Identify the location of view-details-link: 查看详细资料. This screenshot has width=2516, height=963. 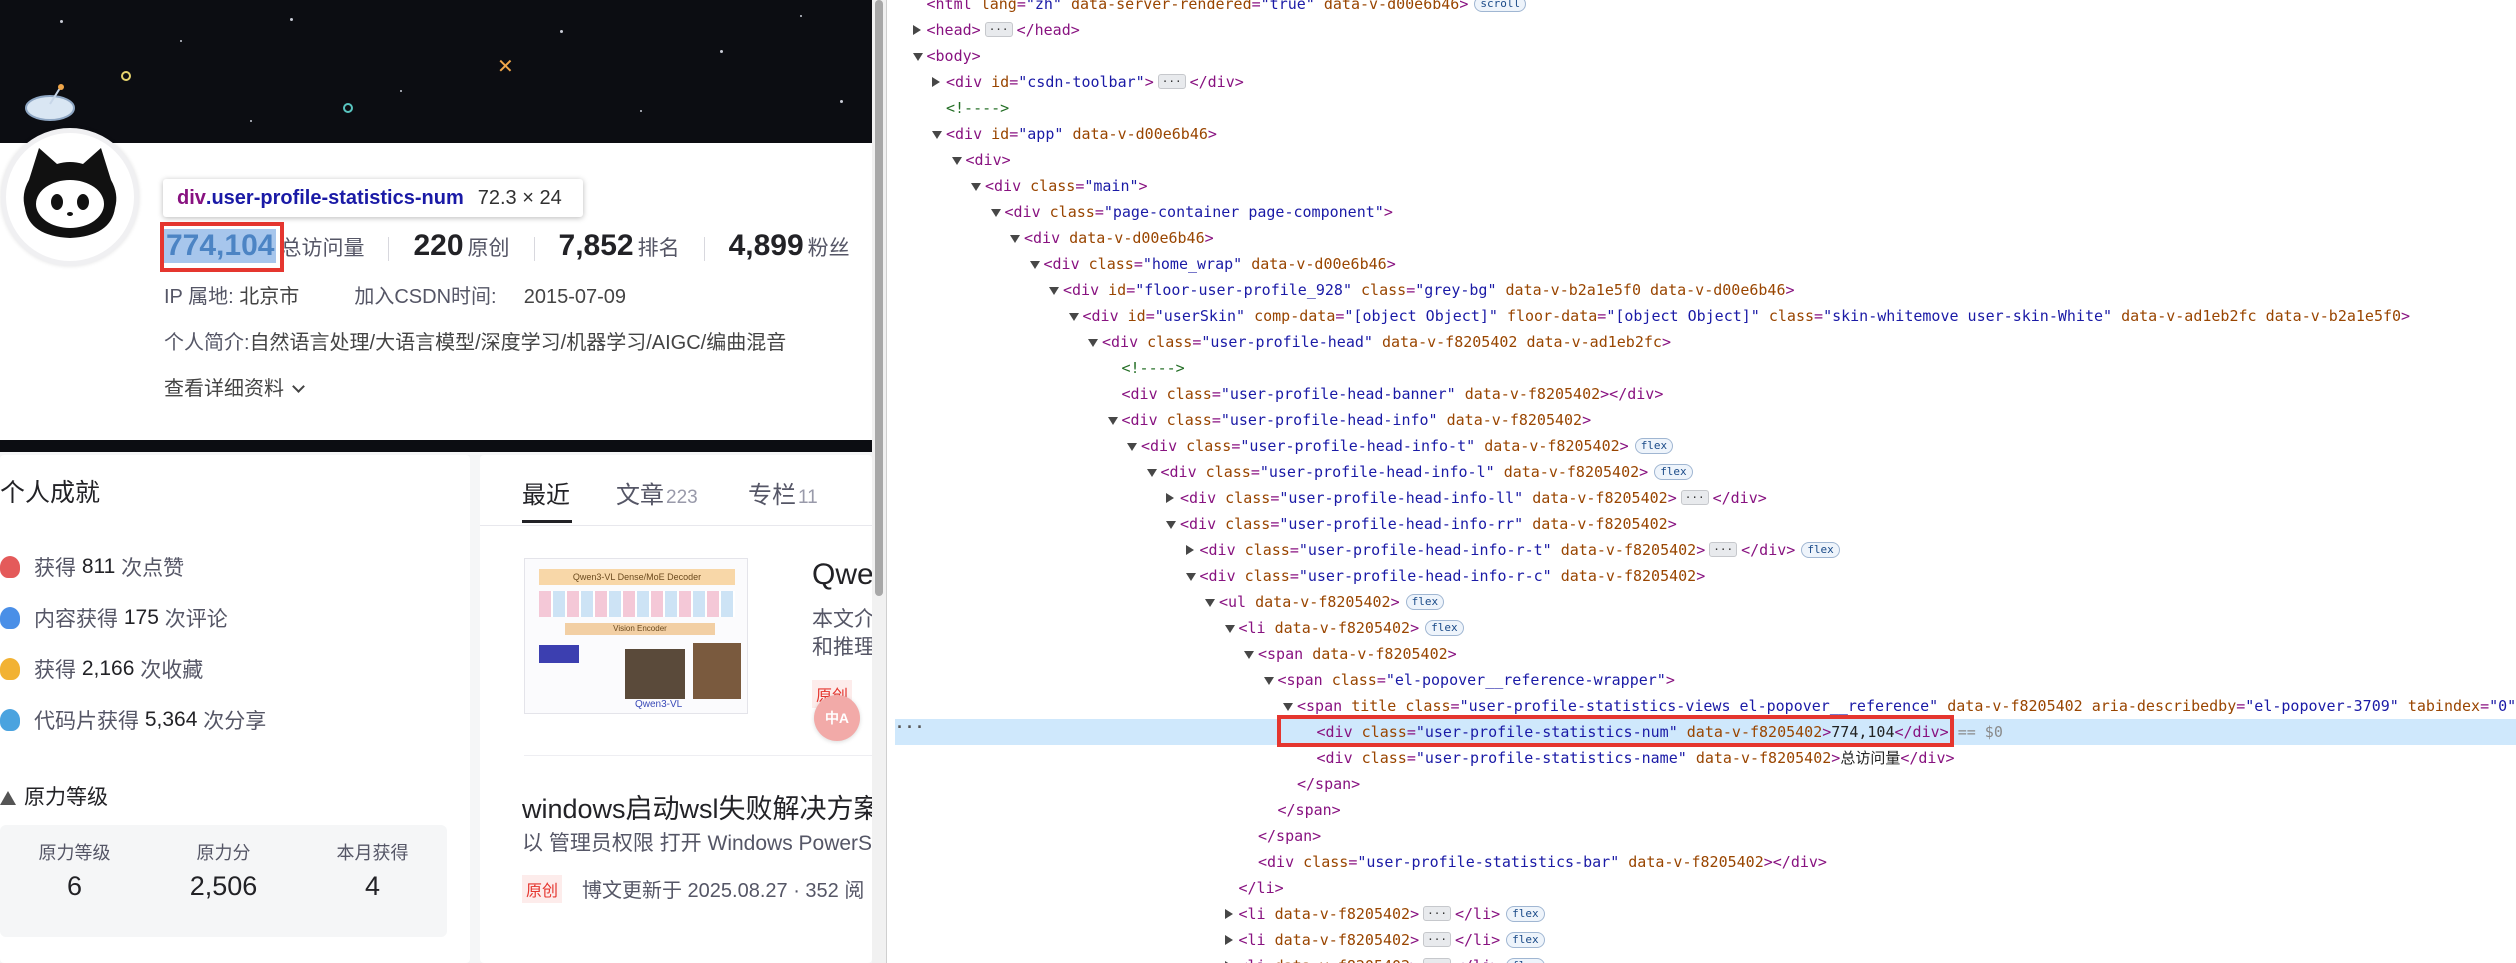
(234, 386).